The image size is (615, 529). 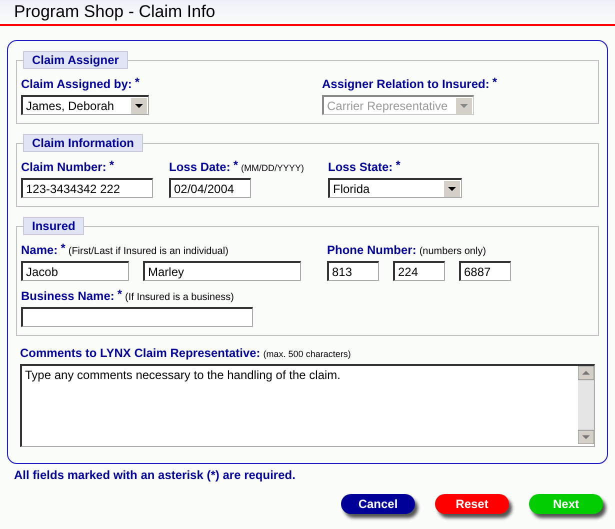 I want to click on dropdown: James, Deborah, so click(x=85, y=105).